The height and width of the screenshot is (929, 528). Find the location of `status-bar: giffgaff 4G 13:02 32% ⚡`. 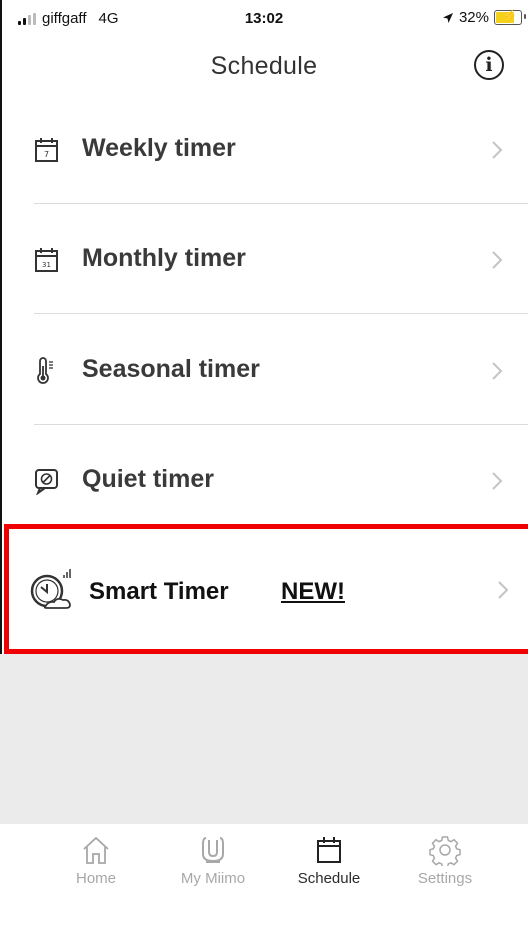

status-bar: giffgaff 4G 13:02 32% ⚡ is located at coordinates (264, 20).